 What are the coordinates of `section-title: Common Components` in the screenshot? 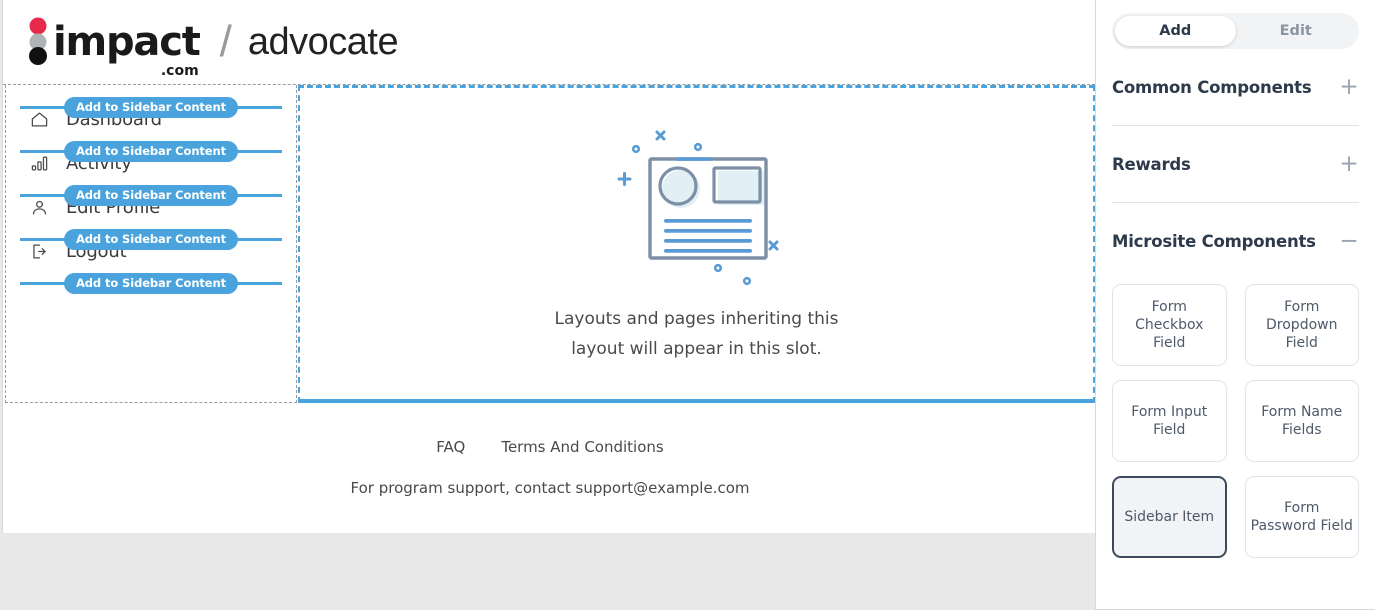 It's located at (1212, 87).